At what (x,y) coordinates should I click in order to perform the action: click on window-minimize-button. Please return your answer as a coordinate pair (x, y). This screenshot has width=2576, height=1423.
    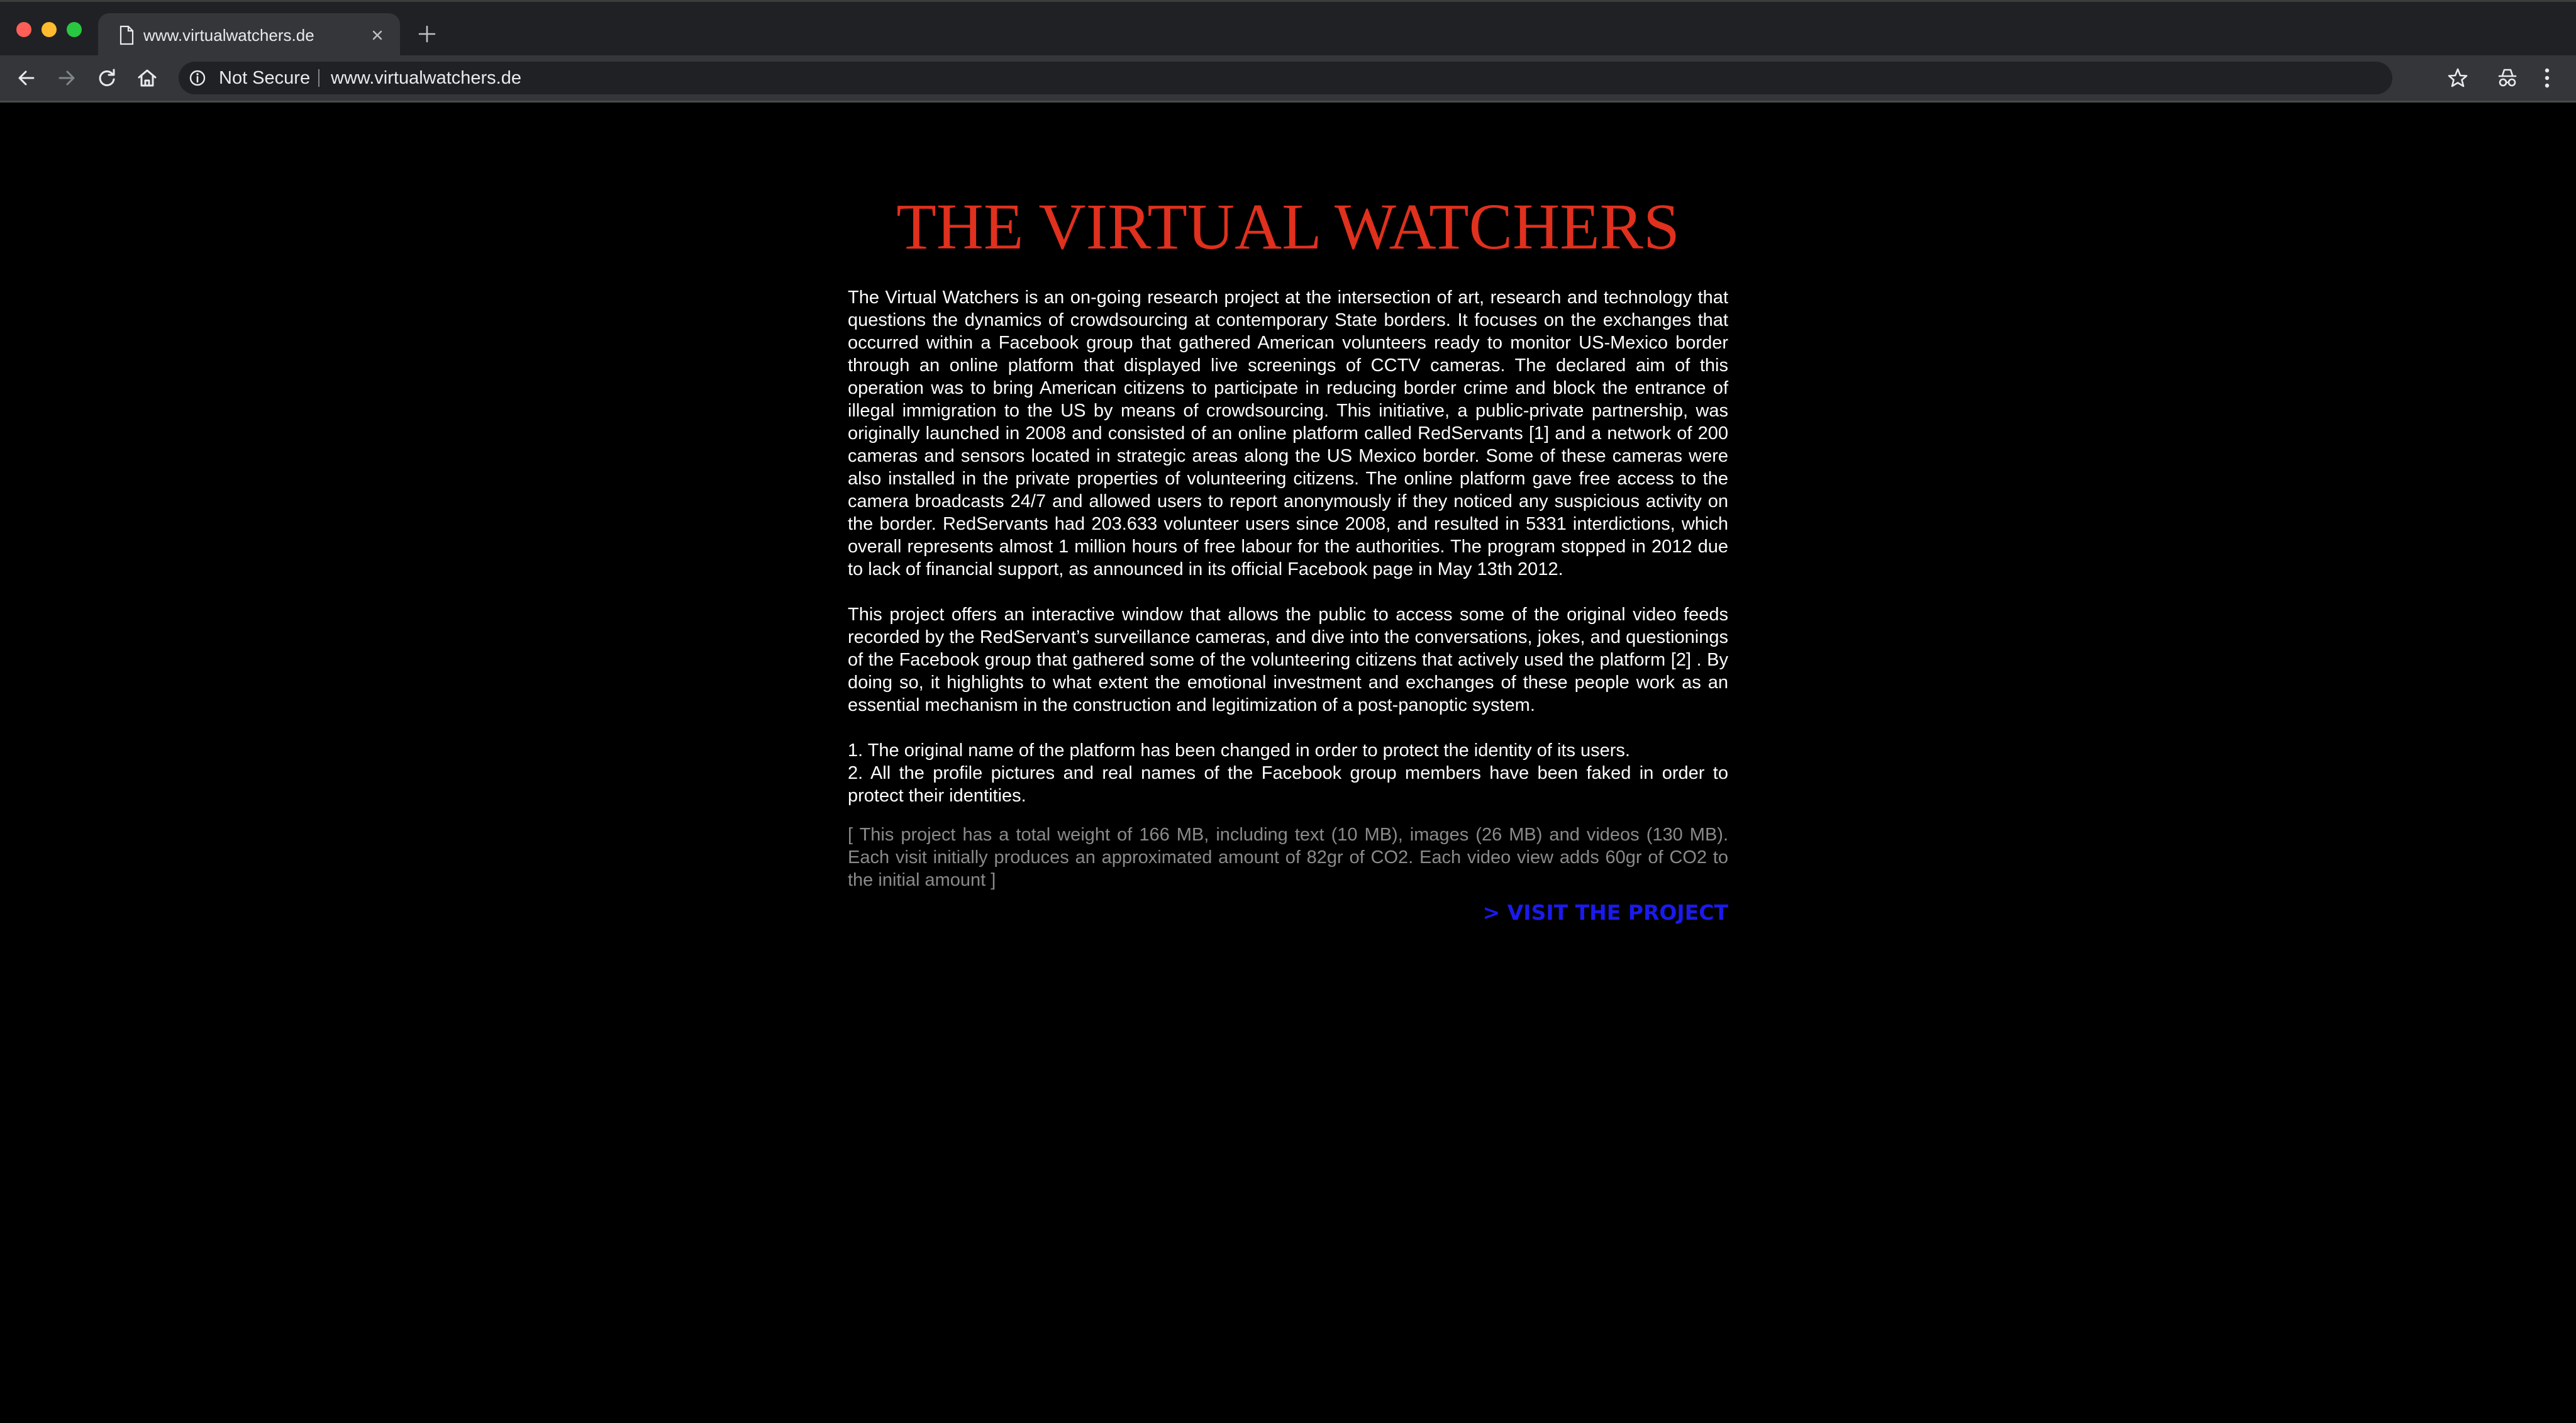
    Looking at the image, I should click on (49, 29).